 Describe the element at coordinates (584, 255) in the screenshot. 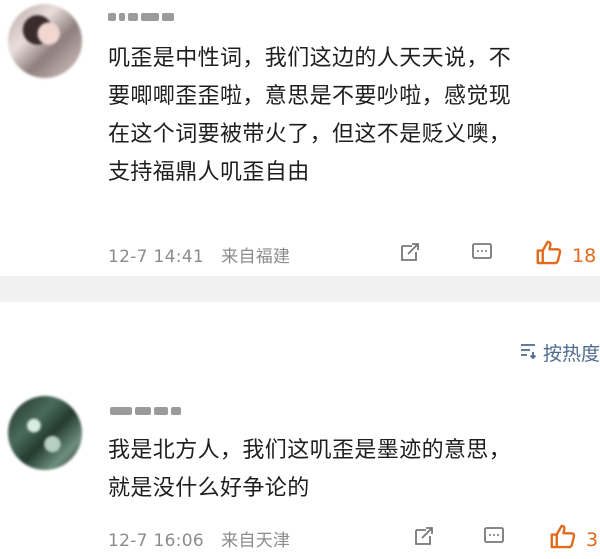

I see `like-count: 18` at that location.